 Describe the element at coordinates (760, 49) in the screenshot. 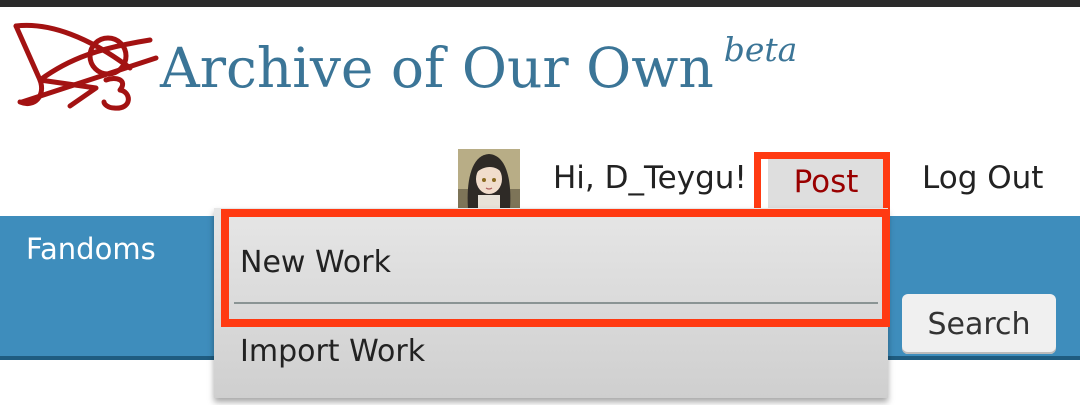

I see `beta-label: beta` at that location.